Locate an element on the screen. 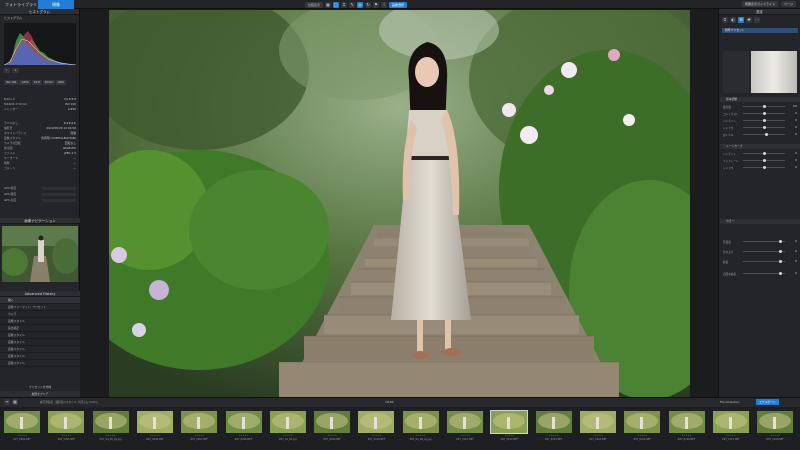 The height and width of the screenshot is (450, 800). export-button: エクスポート is located at coordinates (767, 402).